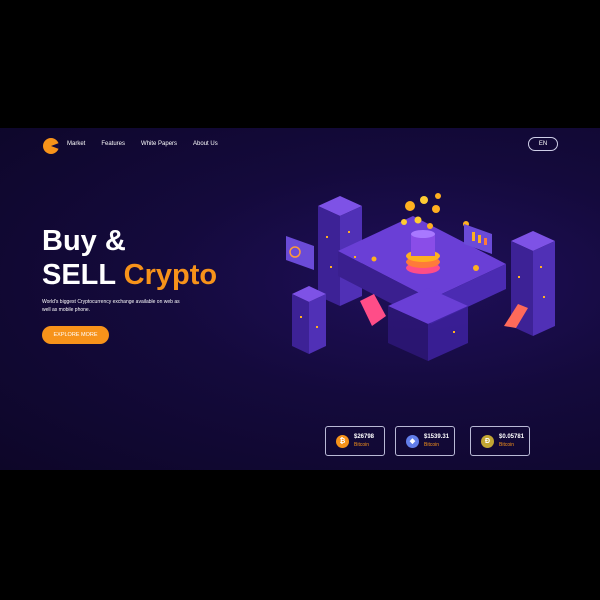 This screenshot has width=600, height=600. I want to click on hero-title-accent: Crypto, so click(170, 275).